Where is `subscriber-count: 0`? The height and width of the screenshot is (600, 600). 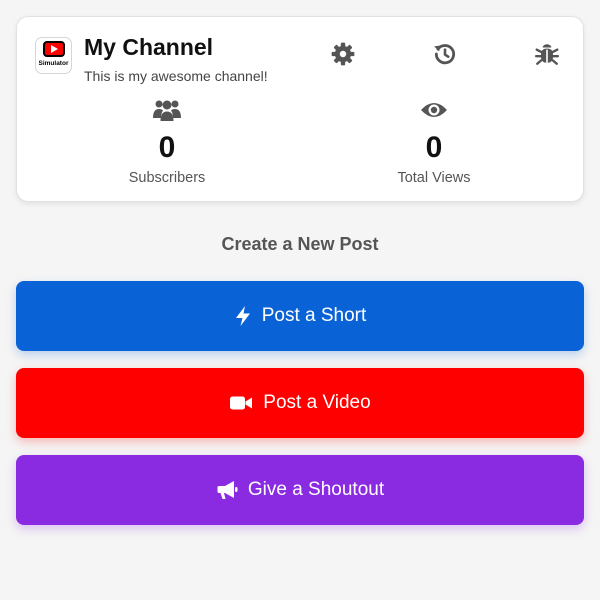
subscriber-count: 0 is located at coordinates (167, 147).